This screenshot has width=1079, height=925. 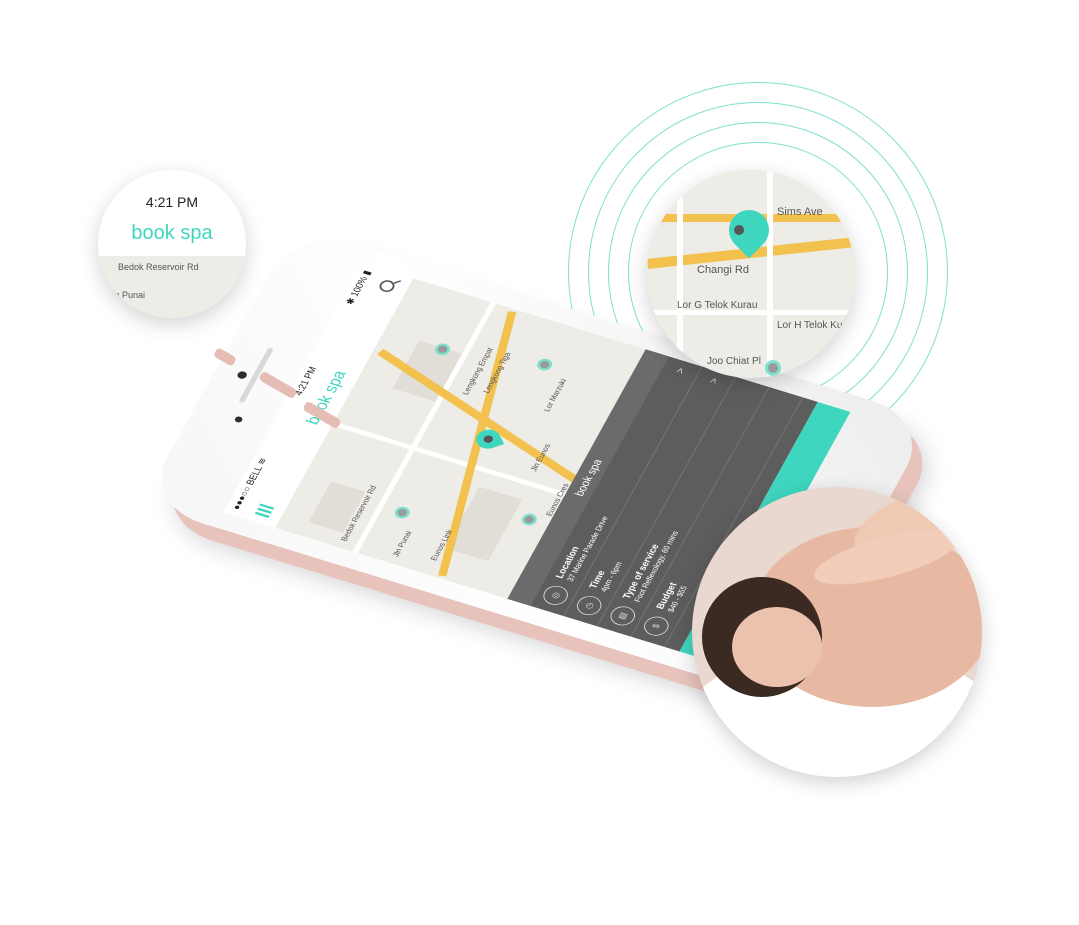 I want to click on callout-title: book spa, so click(x=172, y=233).